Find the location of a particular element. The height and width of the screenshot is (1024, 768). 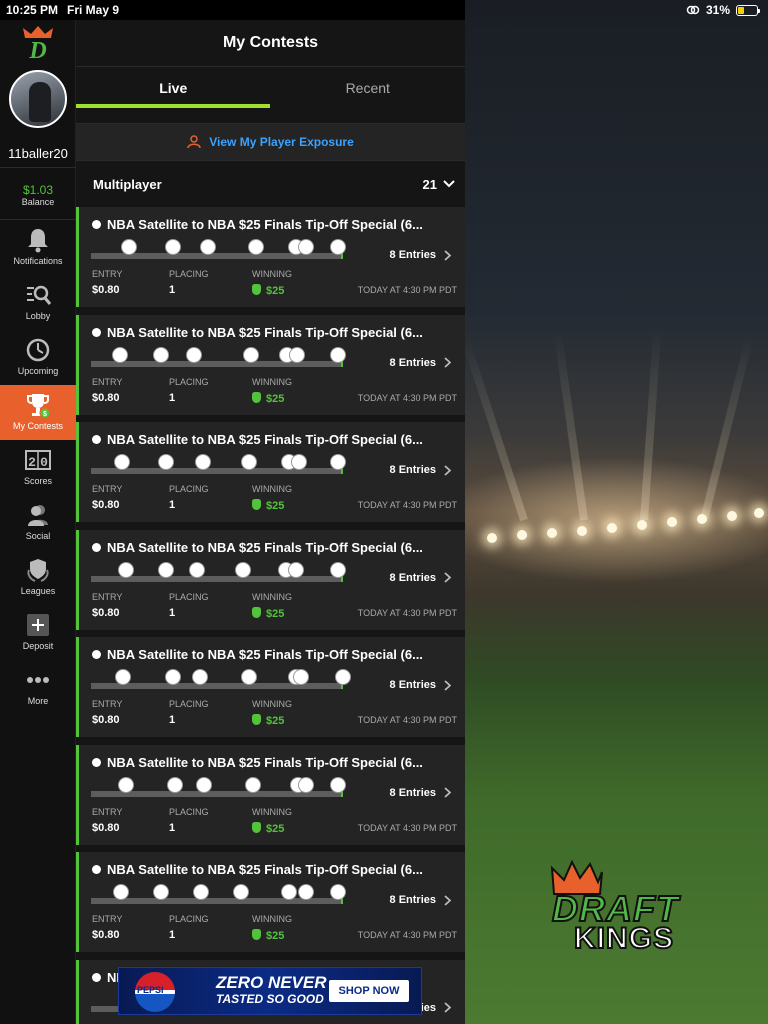

nav-leagues: Leagues is located at coordinates (38, 577).